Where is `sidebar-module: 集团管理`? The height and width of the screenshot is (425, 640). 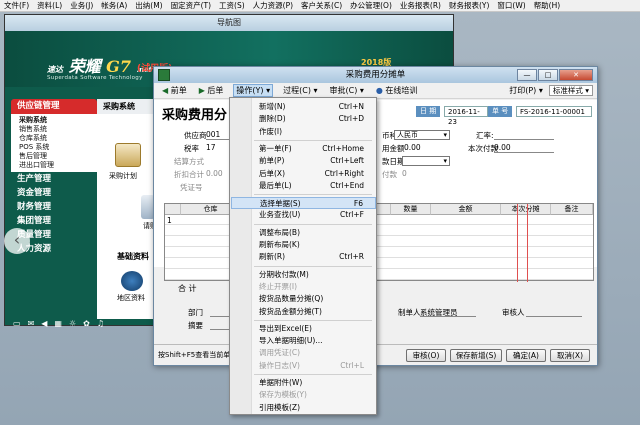
sidebar-module: 集团管理 is located at coordinates (54, 221).